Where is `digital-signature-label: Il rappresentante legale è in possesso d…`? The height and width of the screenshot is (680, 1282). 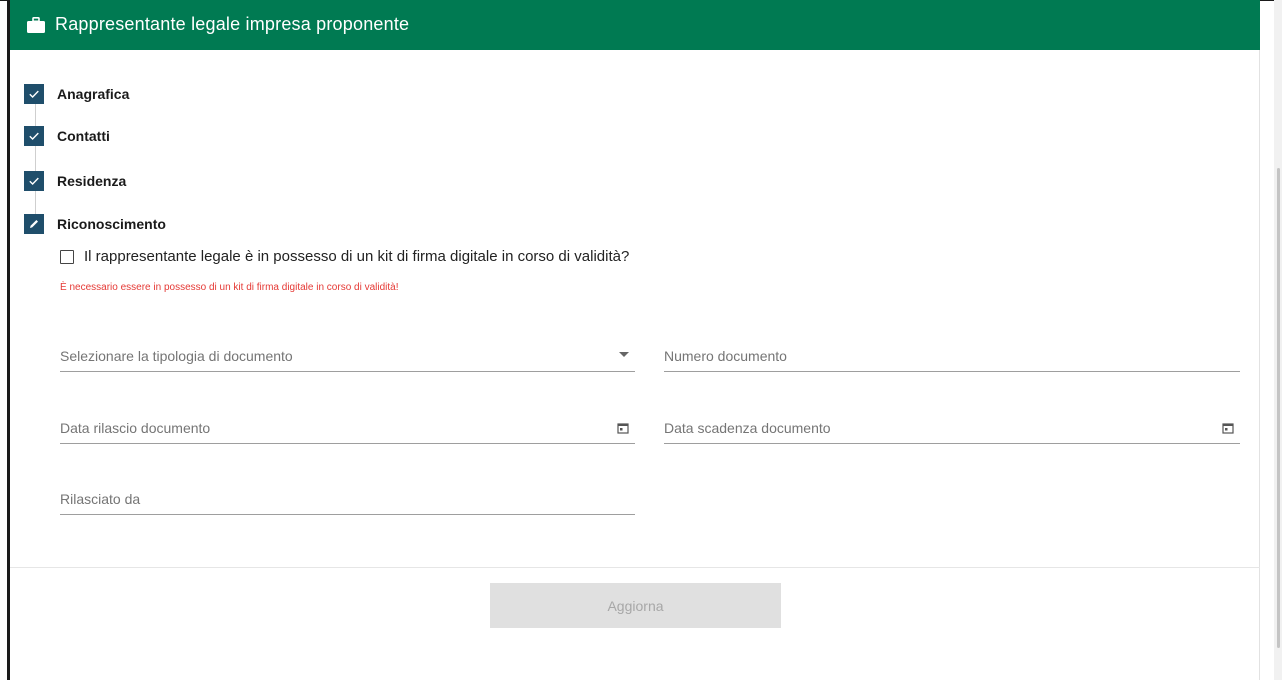
digital-signature-label: Il rappresentante legale è in possesso d… is located at coordinates (356, 256).